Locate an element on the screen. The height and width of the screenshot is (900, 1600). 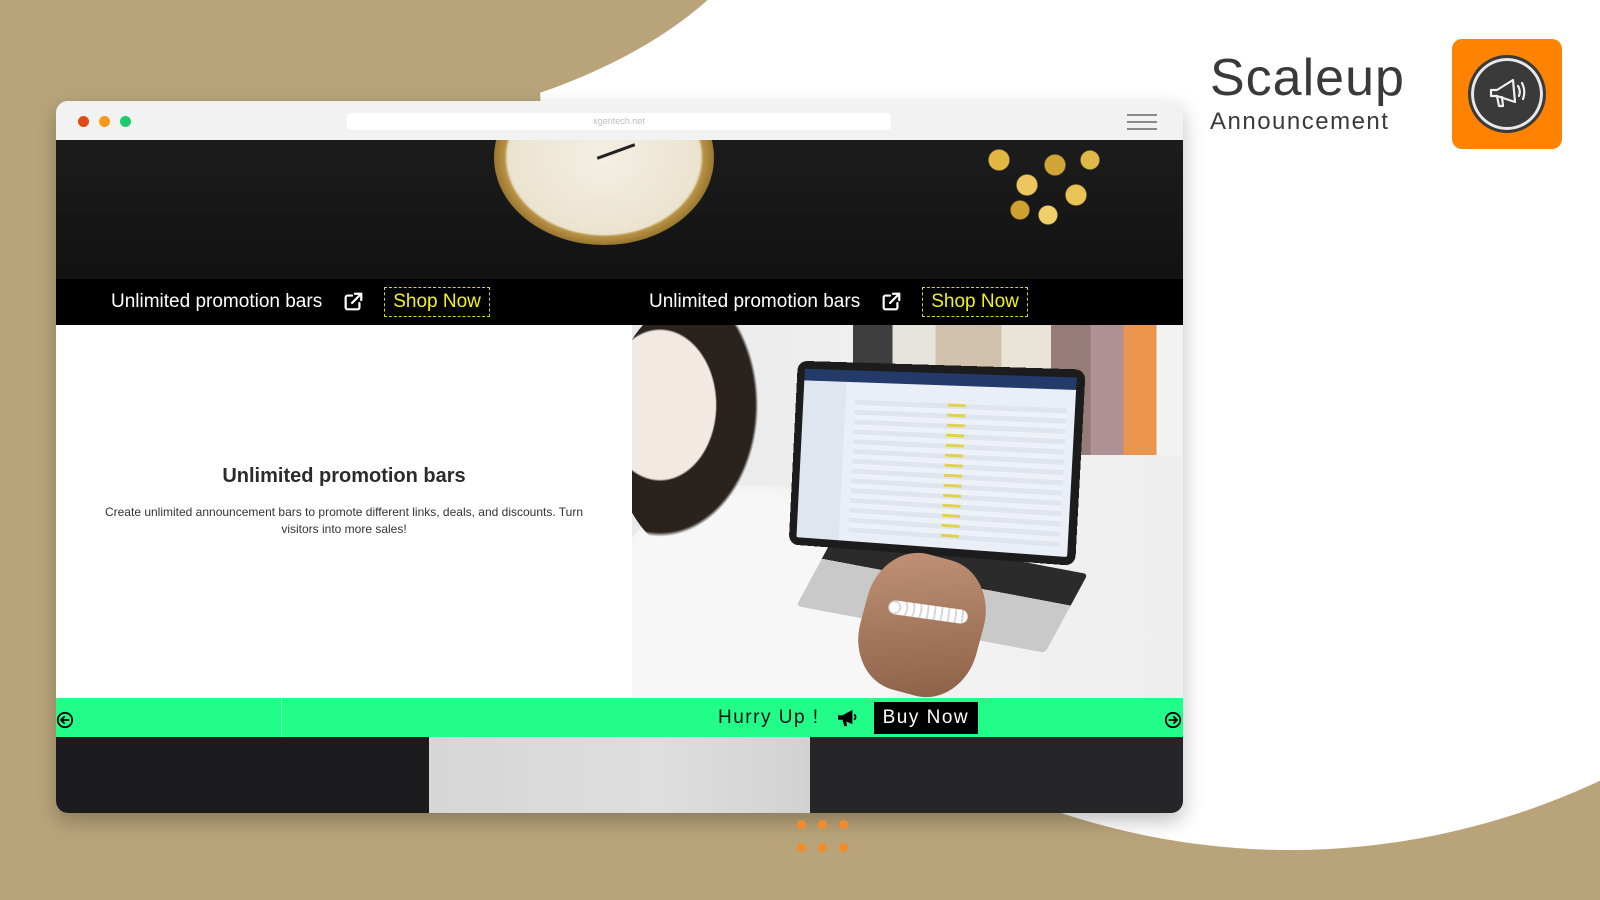
hamburger-menu-icon is located at coordinates (1142, 122).